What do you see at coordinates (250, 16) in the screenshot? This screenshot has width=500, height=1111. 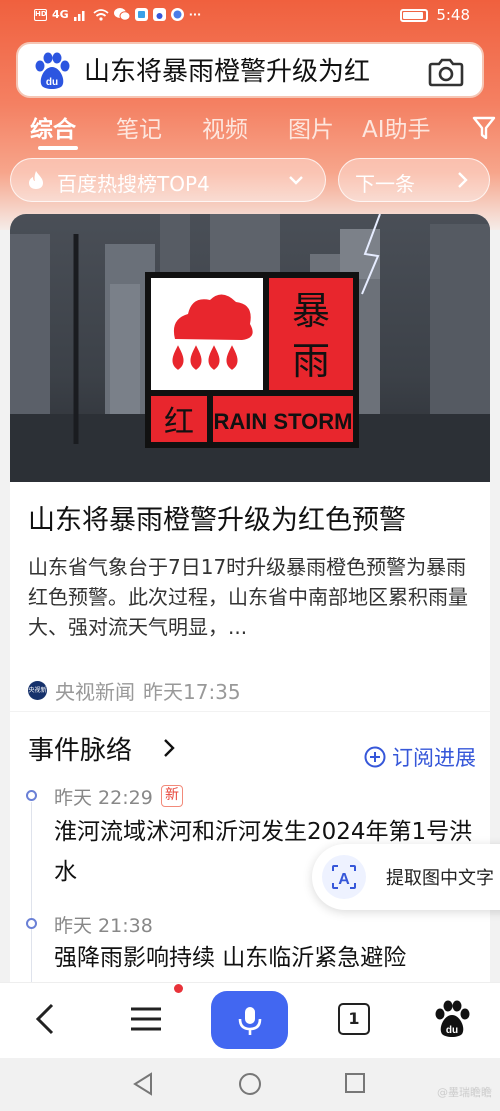 I see `status-bar: HD 4G ··· 5:48` at bounding box center [250, 16].